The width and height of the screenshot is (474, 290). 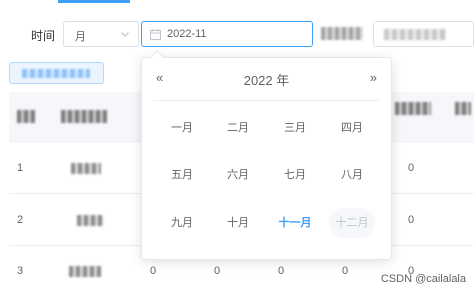 What do you see at coordinates (182, 128) in the screenshot?
I see `month-cell: 一月` at bounding box center [182, 128].